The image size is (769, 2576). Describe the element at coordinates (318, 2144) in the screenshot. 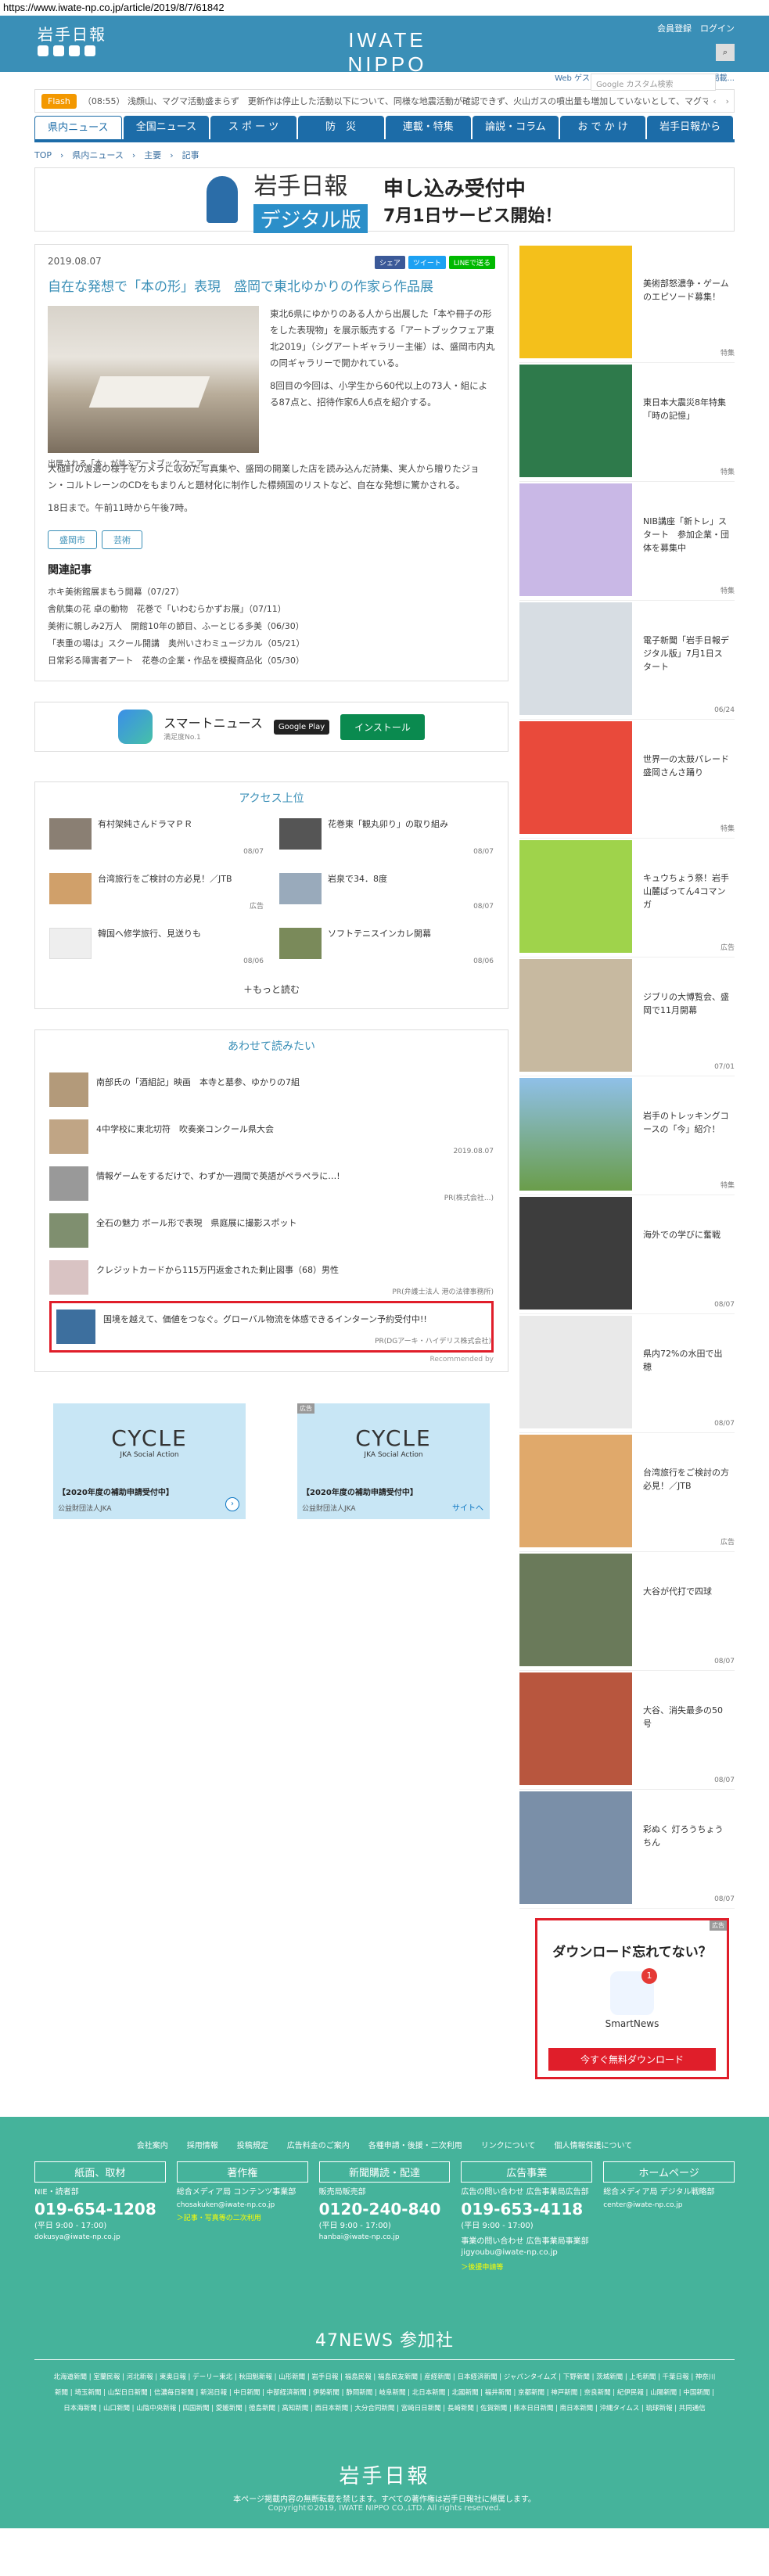

I see `footer-link: 広告料金のご案内` at that location.